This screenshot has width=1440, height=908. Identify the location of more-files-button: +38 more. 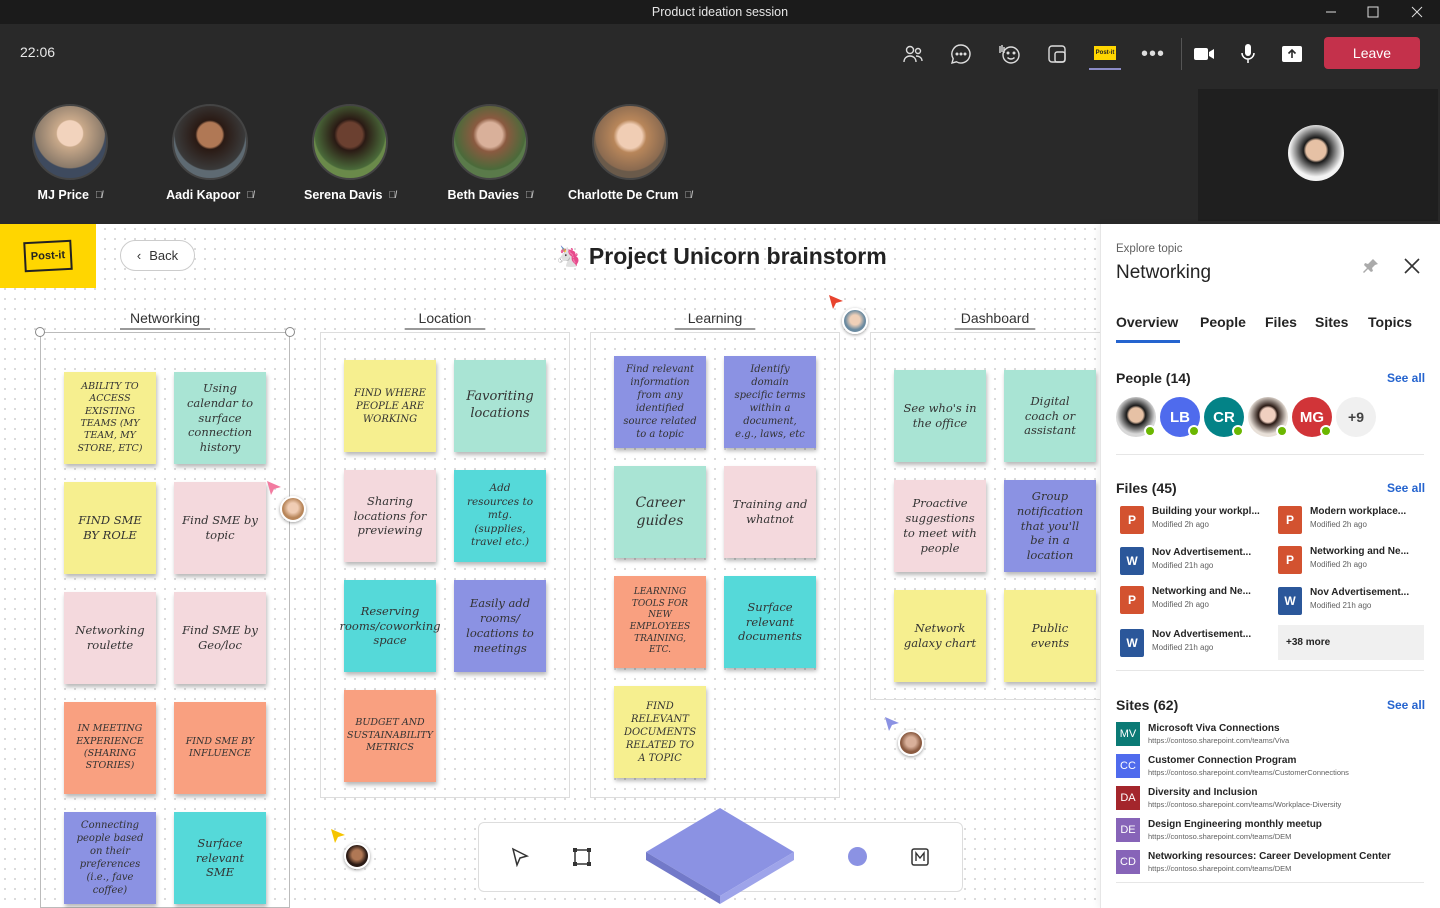
(1351, 642).